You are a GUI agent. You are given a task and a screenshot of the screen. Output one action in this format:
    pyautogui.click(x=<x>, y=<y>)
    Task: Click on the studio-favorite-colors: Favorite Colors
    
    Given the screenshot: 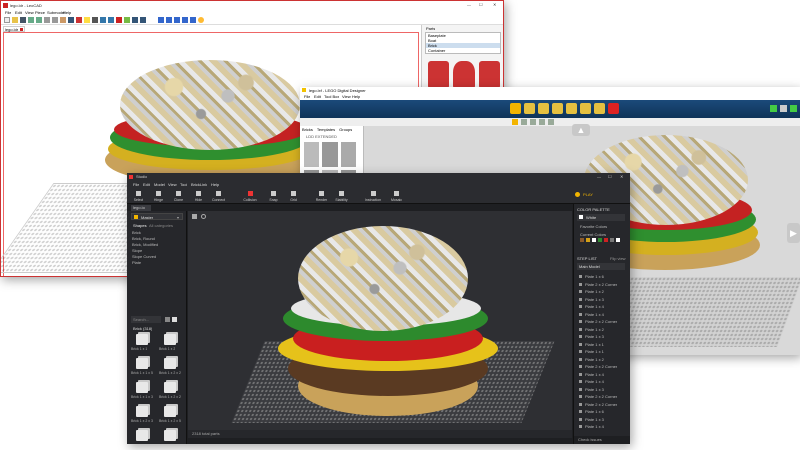 What is the action you would take?
    pyautogui.click(x=593, y=226)
    